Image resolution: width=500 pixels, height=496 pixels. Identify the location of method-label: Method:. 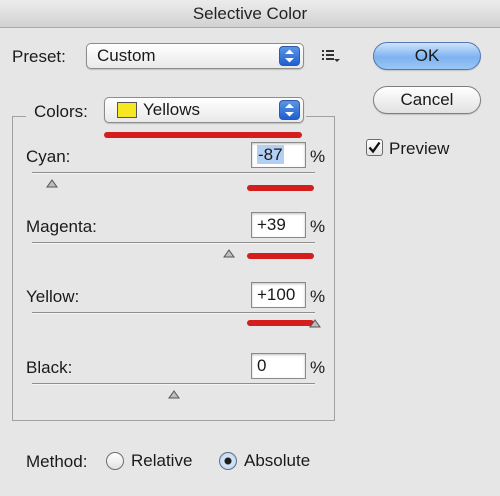
(57, 461).